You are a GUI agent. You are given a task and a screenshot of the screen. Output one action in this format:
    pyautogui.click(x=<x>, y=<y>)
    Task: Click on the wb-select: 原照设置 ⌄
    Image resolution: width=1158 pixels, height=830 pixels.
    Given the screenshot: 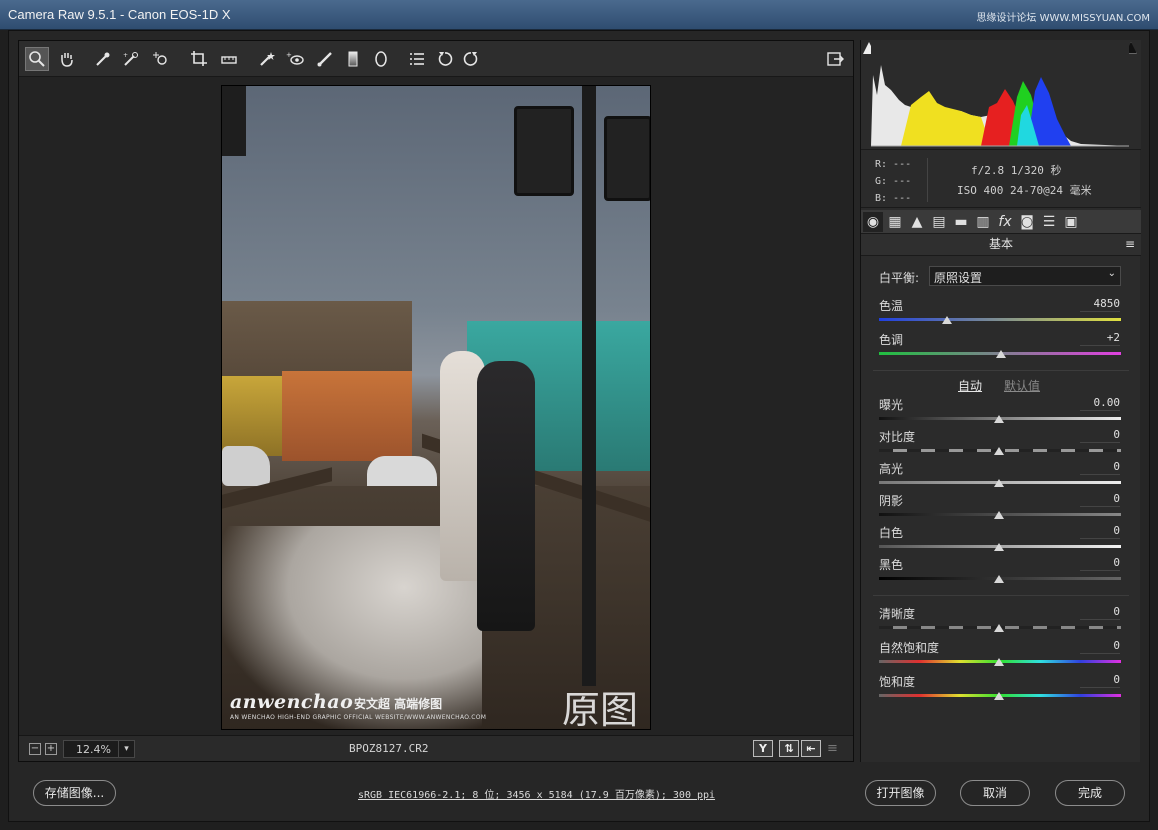 What is the action you would take?
    pyautogui.click(x=1025, y=276)
    